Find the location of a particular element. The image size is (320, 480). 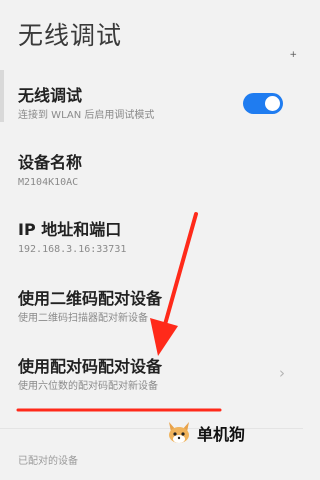

wireless-debug-subtitle: 连接到 WLAN 后启用调试模式 is located at coordinates (86, 115).